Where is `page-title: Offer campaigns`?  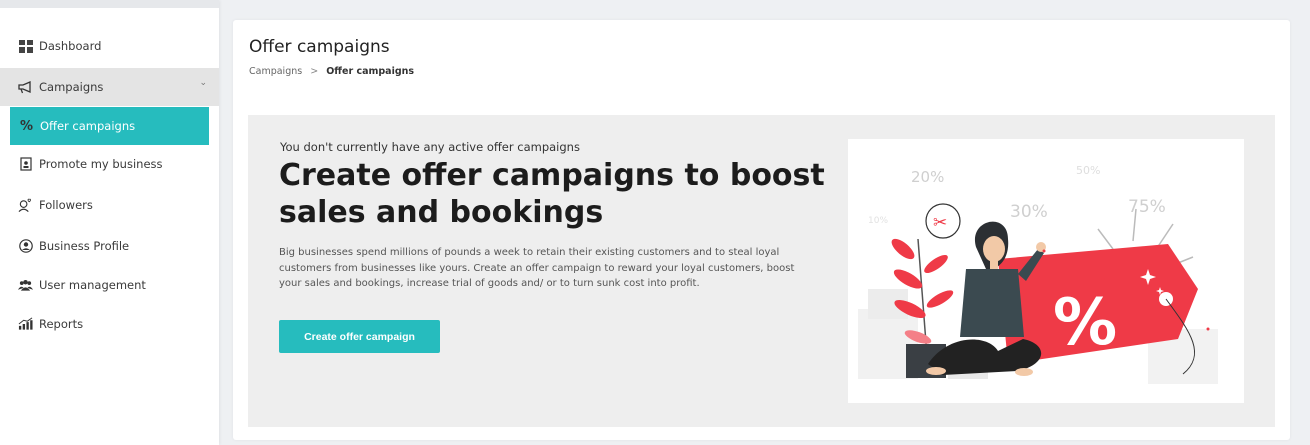
page-title: Offer campaigns is located at coordinates (319, 47).